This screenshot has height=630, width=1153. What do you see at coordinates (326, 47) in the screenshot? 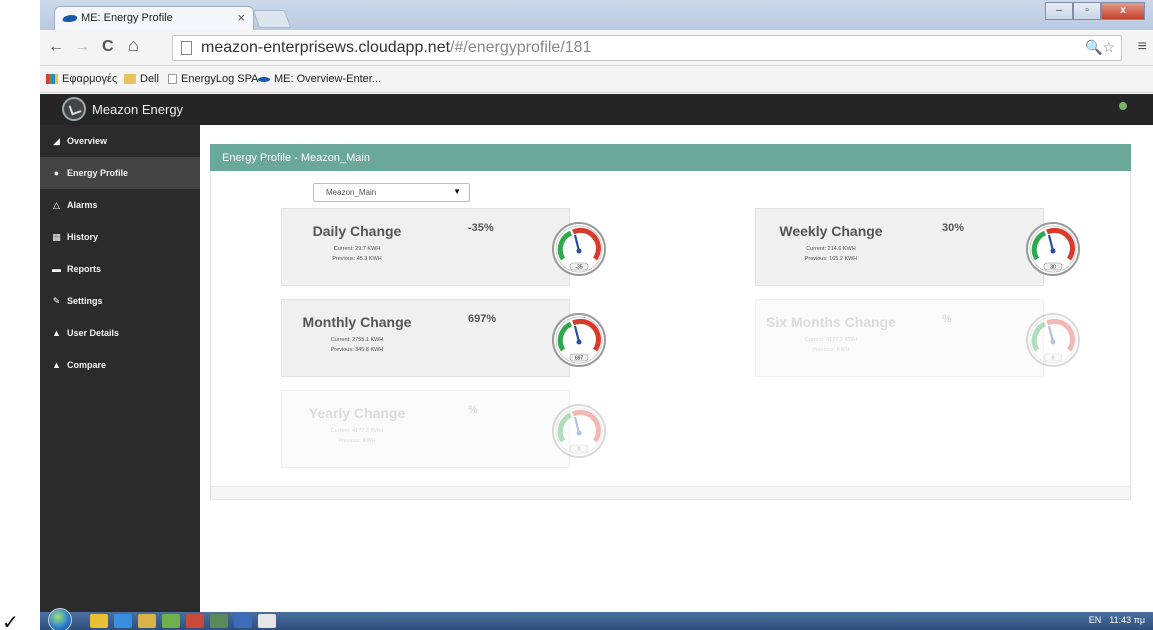
I see `url-host: meazon-enterprisews.cloudapp.net` at bounding box center [326, 47].